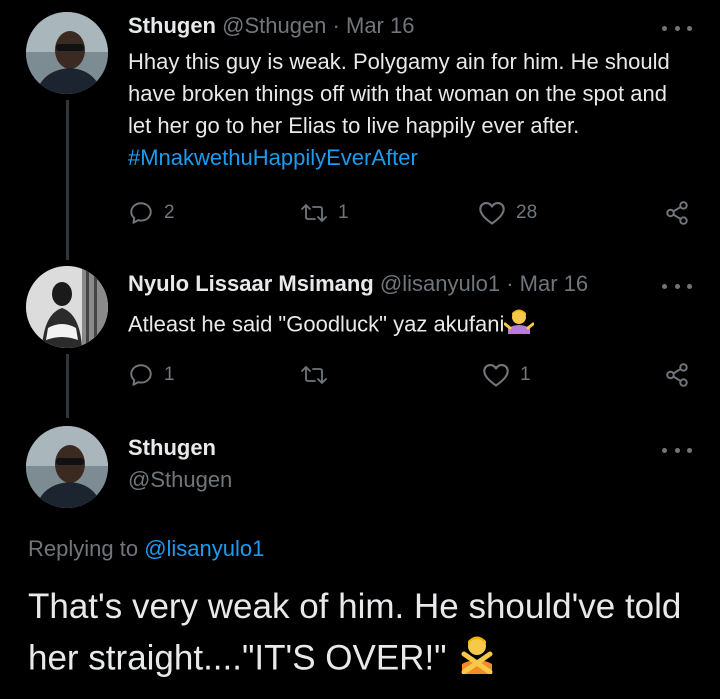 Image resolution: width=720 pixels, height=699 pixels. Describe the element at coordinates (251, 283) in the screenshot. I see `display-name: Nyulo Lissaar Msimang` at that location.